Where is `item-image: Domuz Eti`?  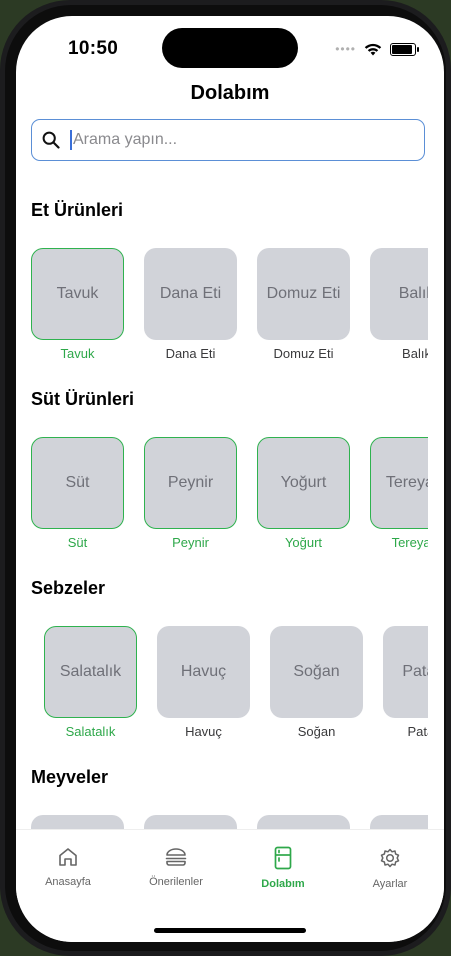
item-image: Domuz Eti is located at coordinates (303, 294).